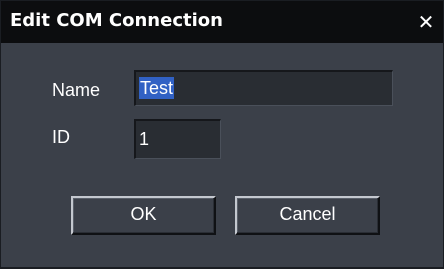  I want to click on cancel-button: Cancel, so click(307, 215).